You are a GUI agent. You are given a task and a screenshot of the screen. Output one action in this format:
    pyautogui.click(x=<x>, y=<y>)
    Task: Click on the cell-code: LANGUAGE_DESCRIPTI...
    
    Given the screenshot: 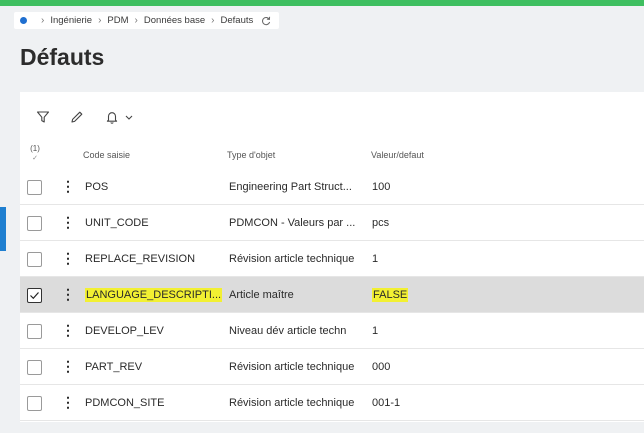 What is the action you would take?
    pyautogui.click(x=154, y=295)
    